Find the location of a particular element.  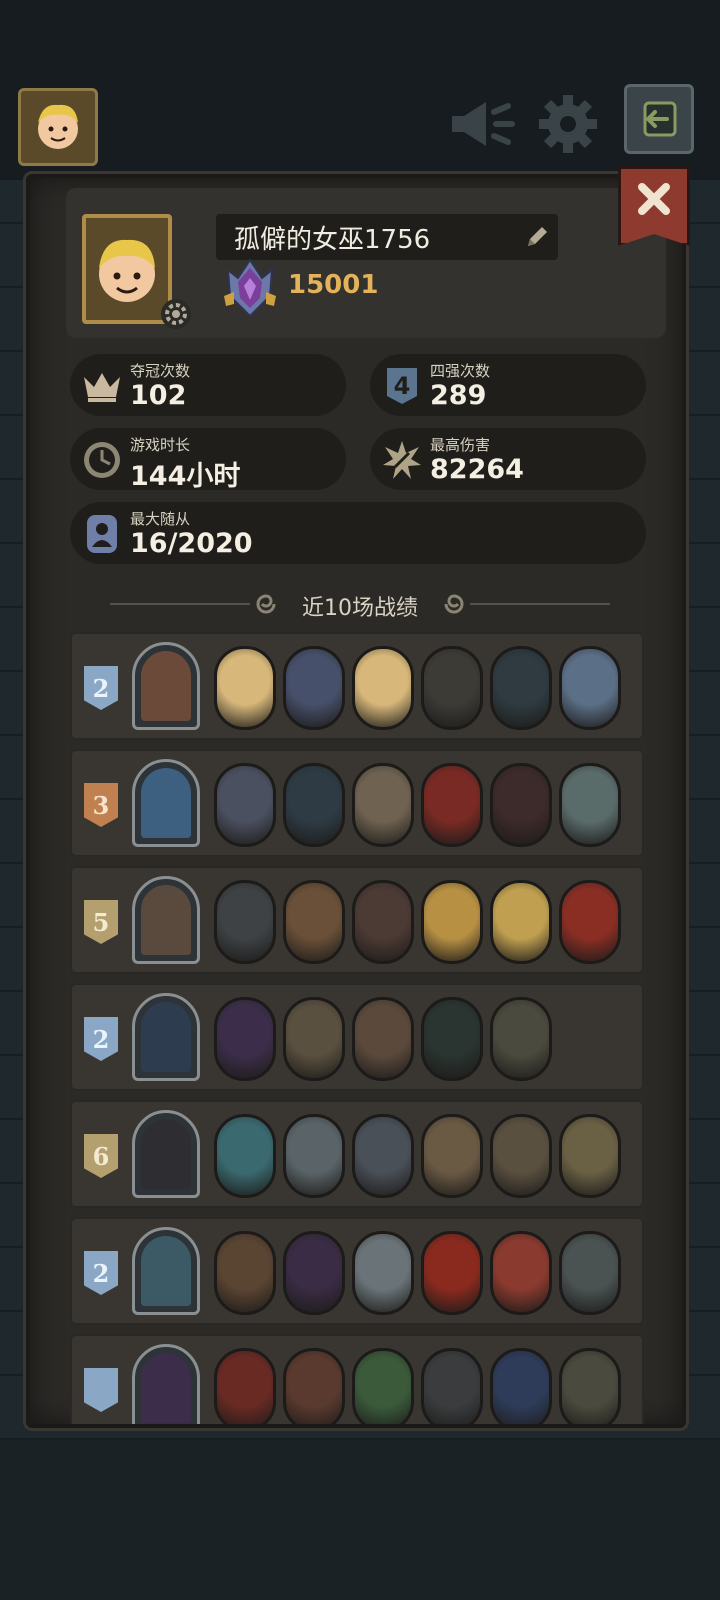

stat-label: 夺冠次数 is located at coordinates (160, 371).